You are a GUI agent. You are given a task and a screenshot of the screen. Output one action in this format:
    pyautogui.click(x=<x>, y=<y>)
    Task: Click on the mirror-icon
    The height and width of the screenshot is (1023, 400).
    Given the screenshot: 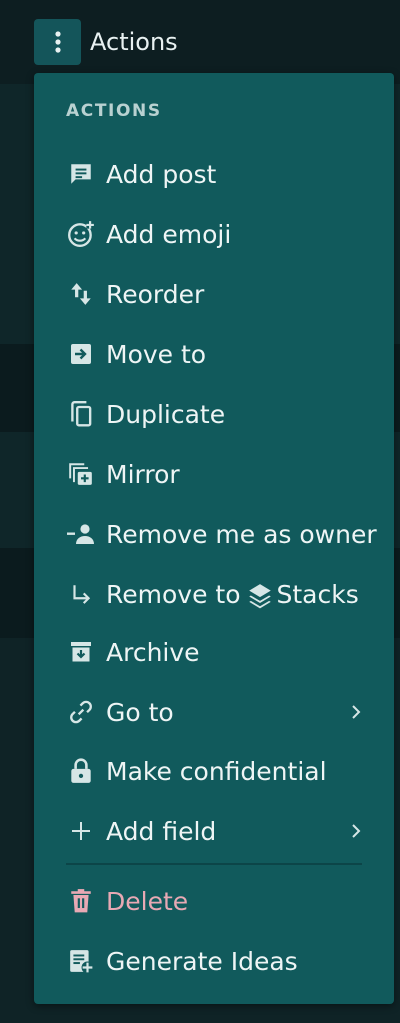 What is the action you would take?
    pyautogui.click(x=81, y=474)
    